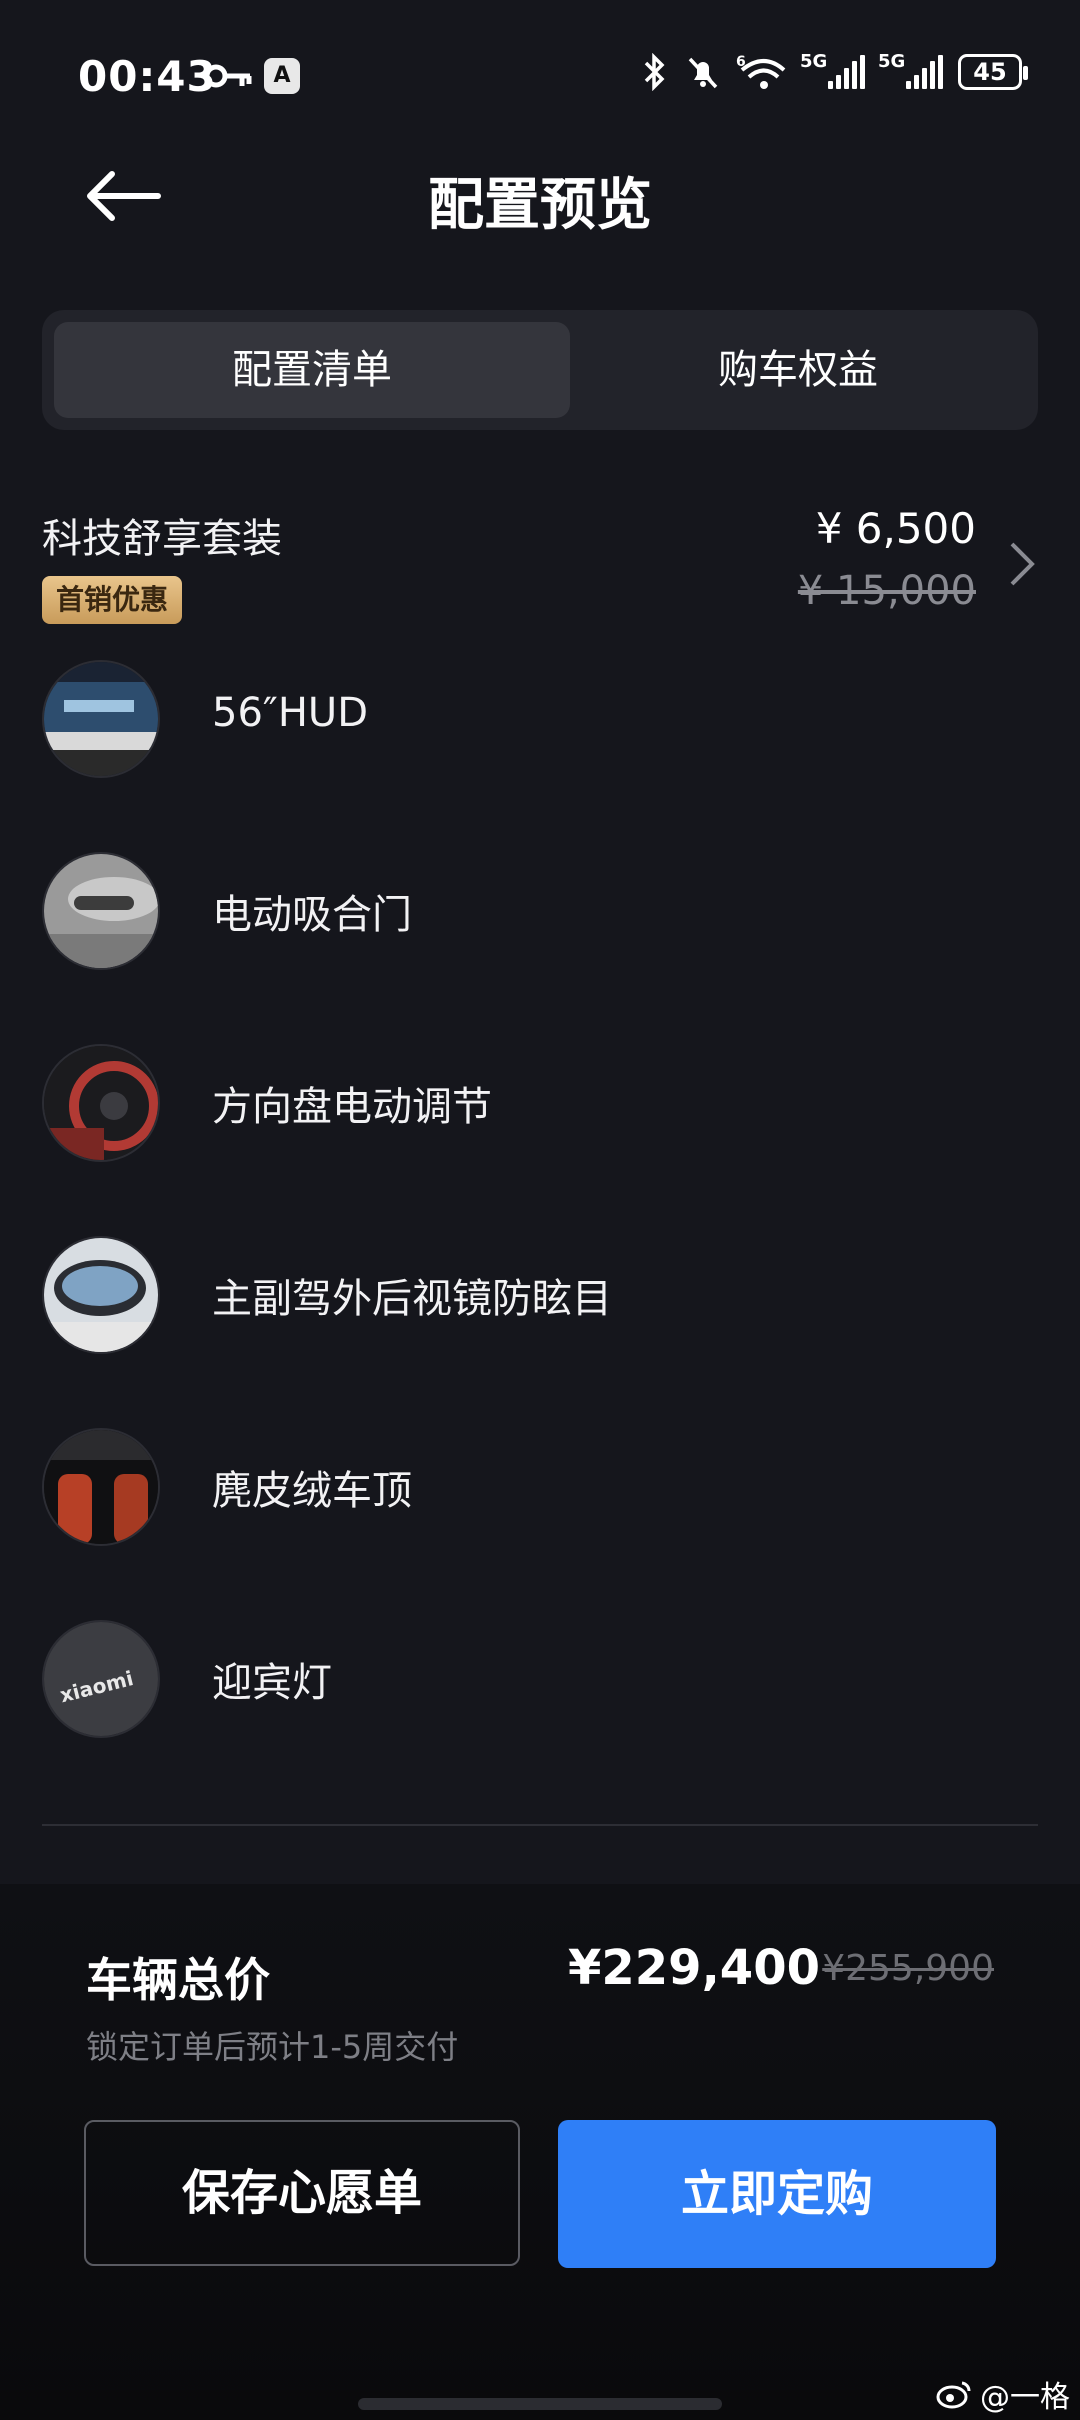 This screenshot has width=1080, height=2420. What do you see at coordinates (540, 1825) in the screenshot?
I see `divider` at bounding box center [540, 1825].